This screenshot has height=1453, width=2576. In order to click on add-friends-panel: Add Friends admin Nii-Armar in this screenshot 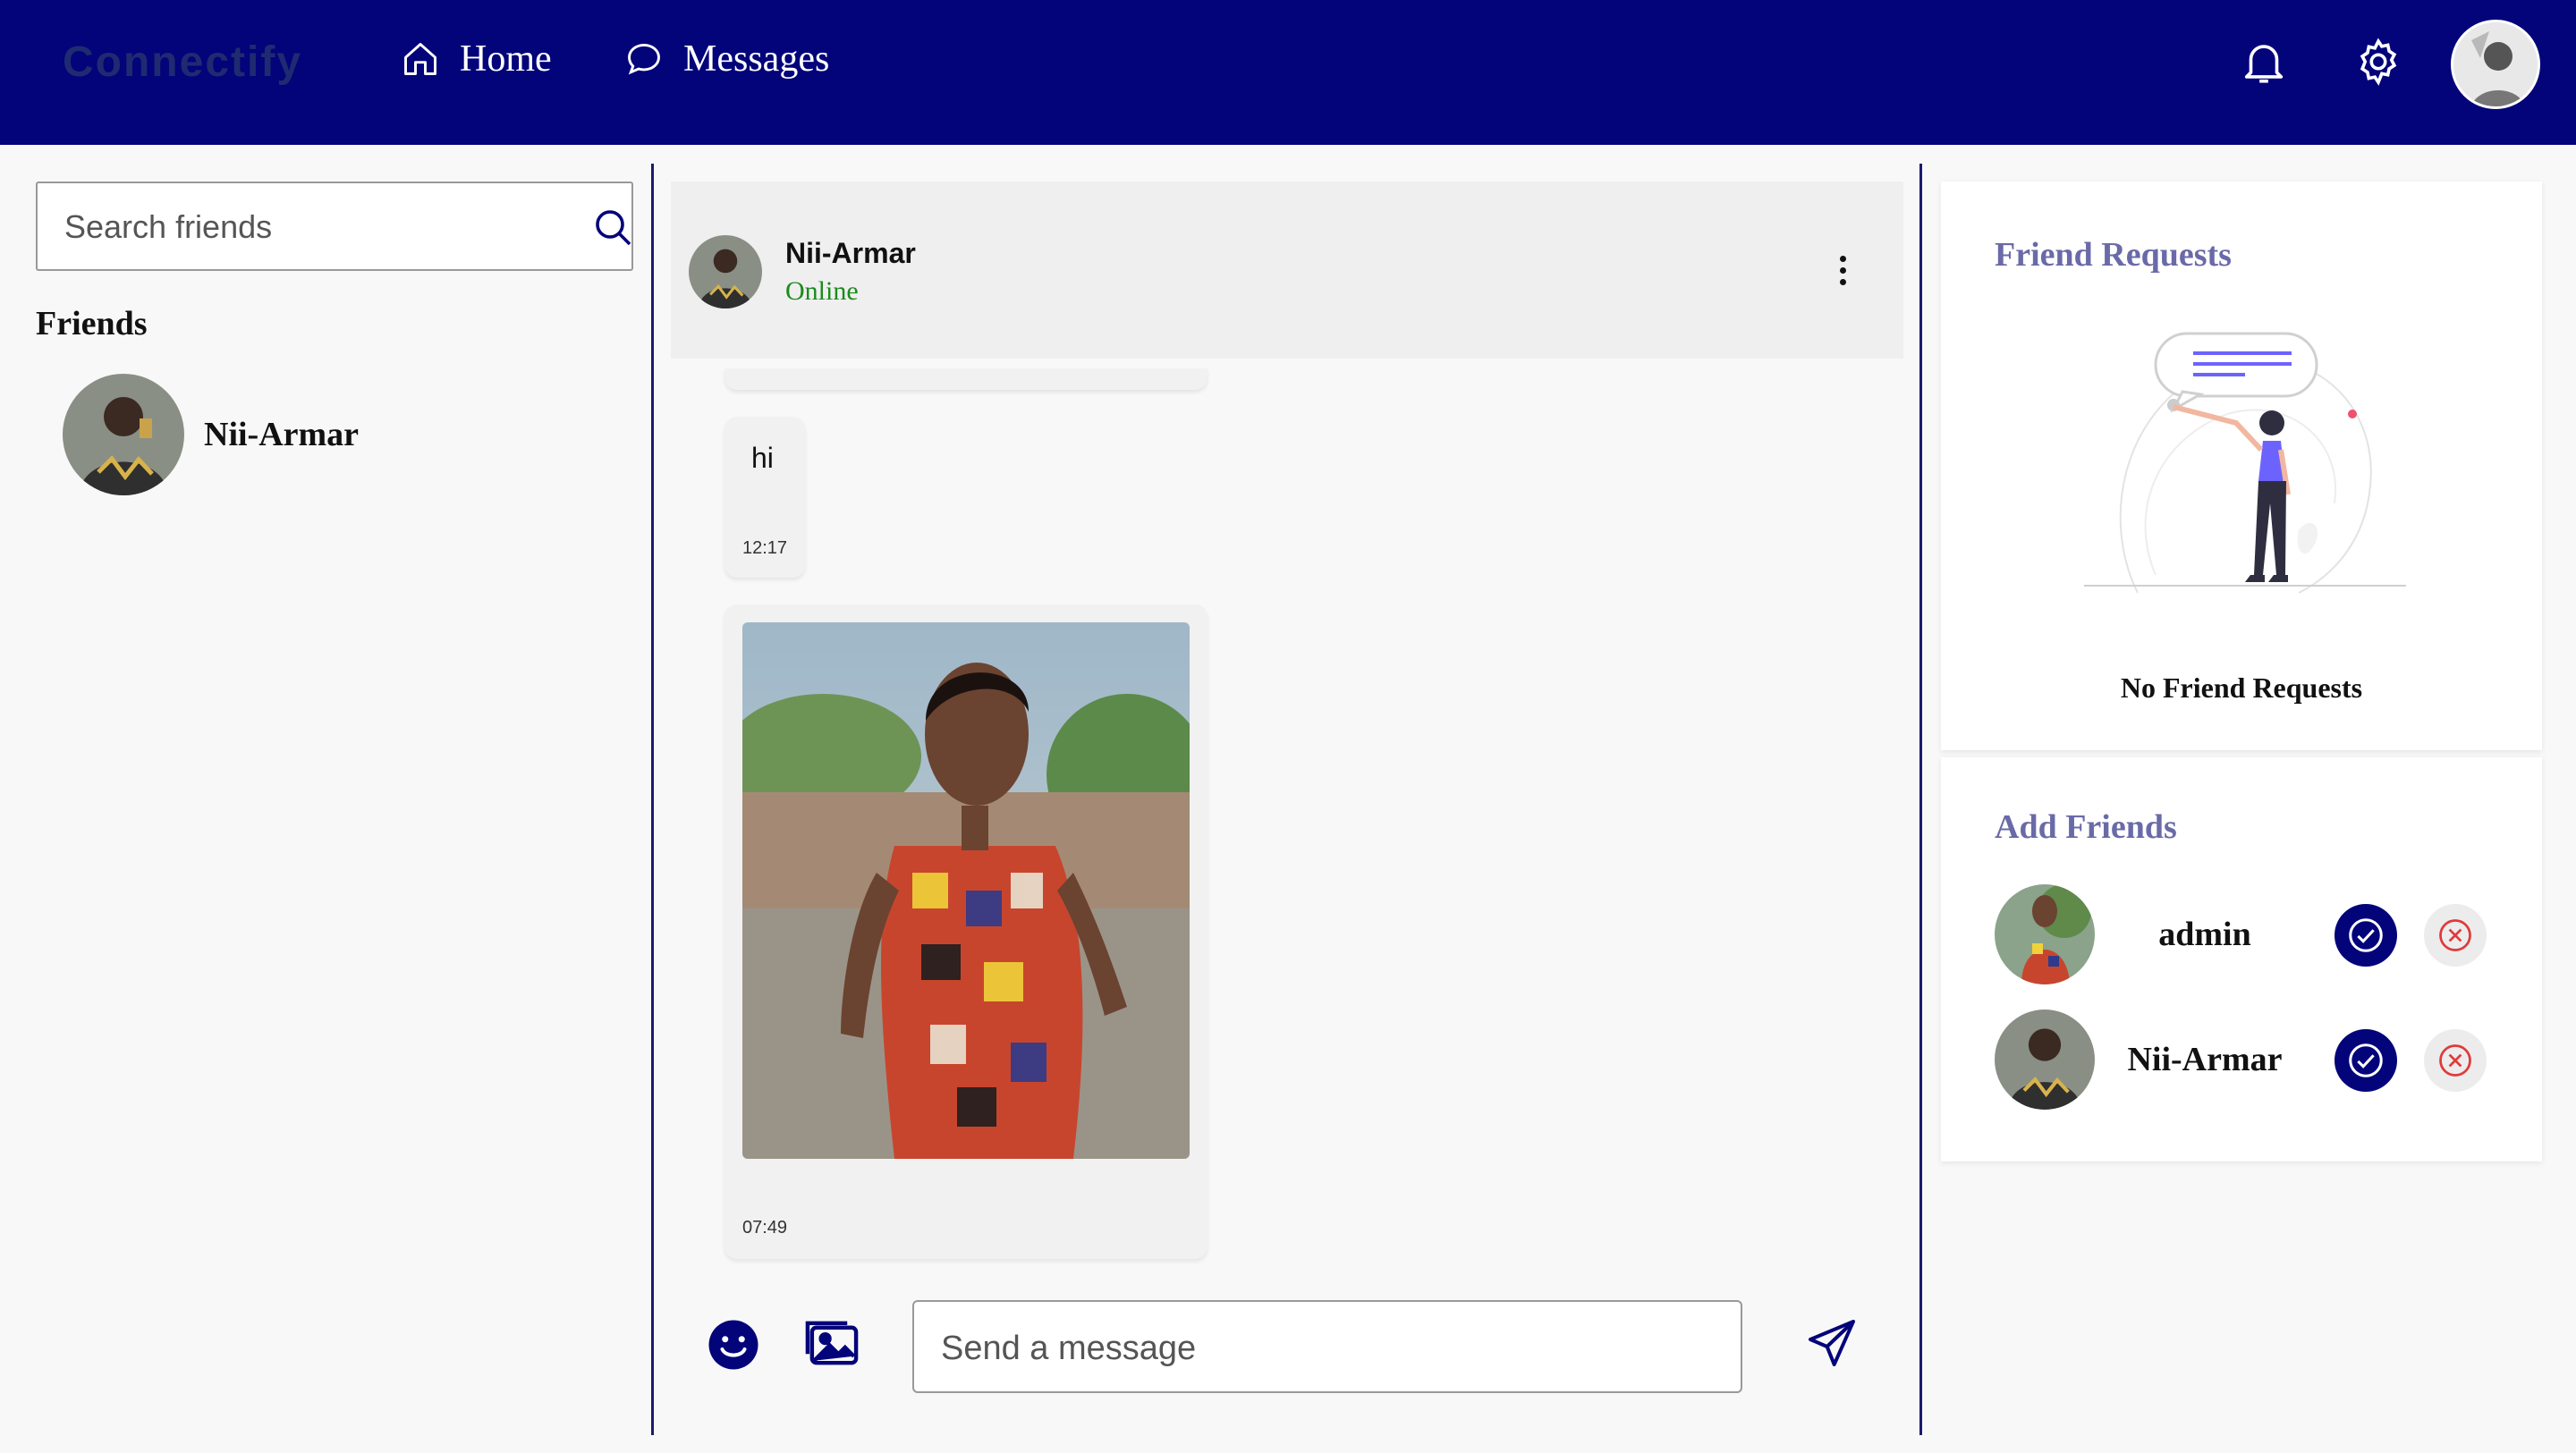, I will do `click(2241, 960)`.